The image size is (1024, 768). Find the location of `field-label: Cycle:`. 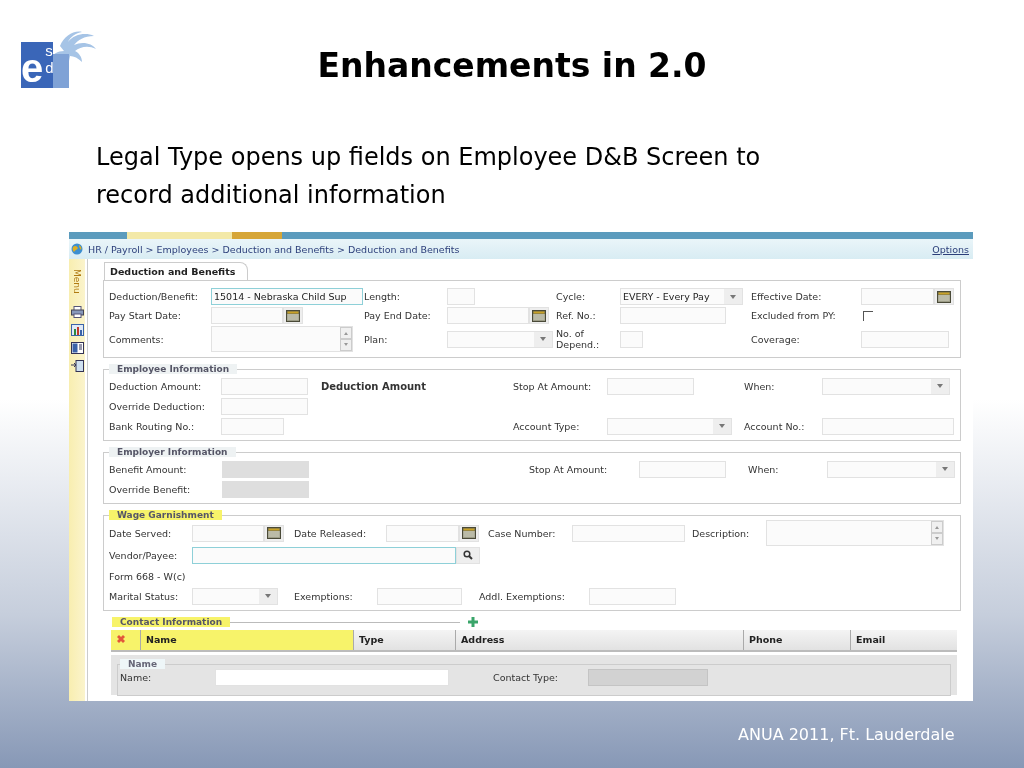

field-label: Cycle: is located at coordinates (571, 296).